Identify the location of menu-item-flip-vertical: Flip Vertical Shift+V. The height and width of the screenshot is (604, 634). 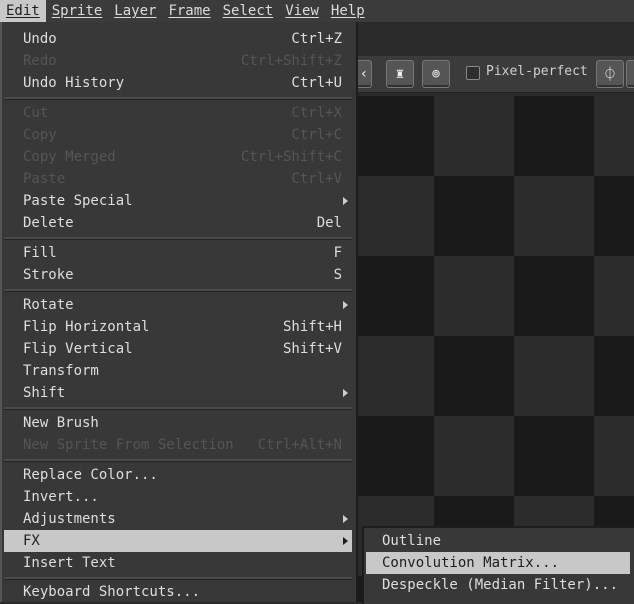
(178, 349).